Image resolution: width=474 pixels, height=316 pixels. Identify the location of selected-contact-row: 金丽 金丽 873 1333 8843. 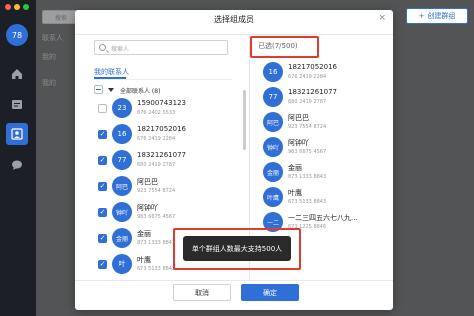
(323, 174).